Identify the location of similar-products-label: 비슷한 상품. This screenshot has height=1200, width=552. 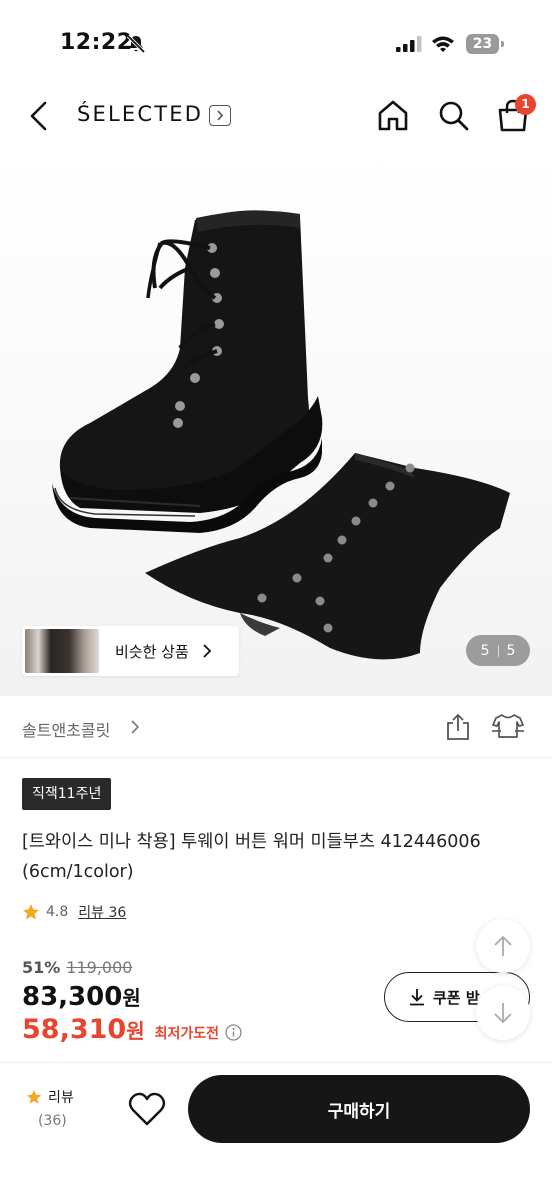
(152, 651).